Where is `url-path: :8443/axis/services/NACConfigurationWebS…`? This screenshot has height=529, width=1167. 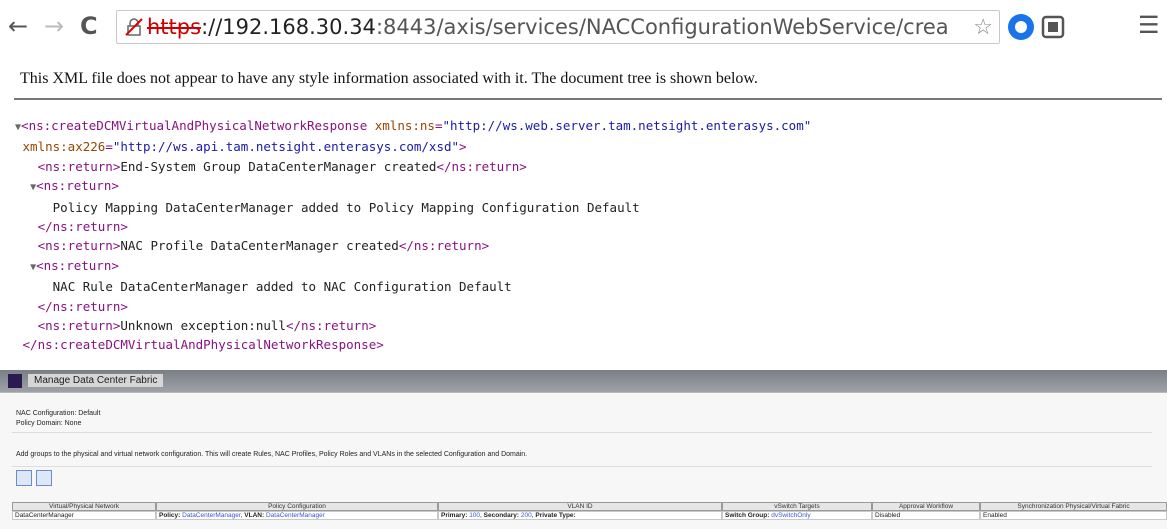
url-path: :8443/axis/services/NACConfigurationWebS… is located at coordinates (661, 27).